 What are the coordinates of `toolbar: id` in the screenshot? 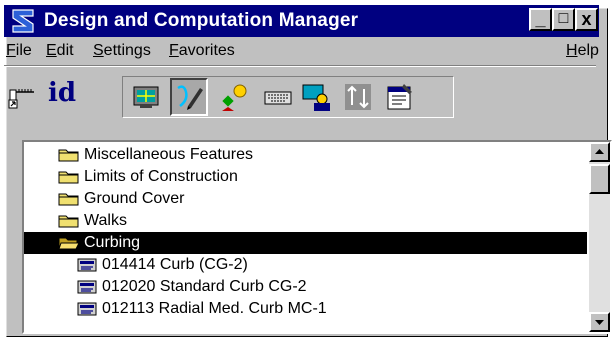 It's located at (300, 98).